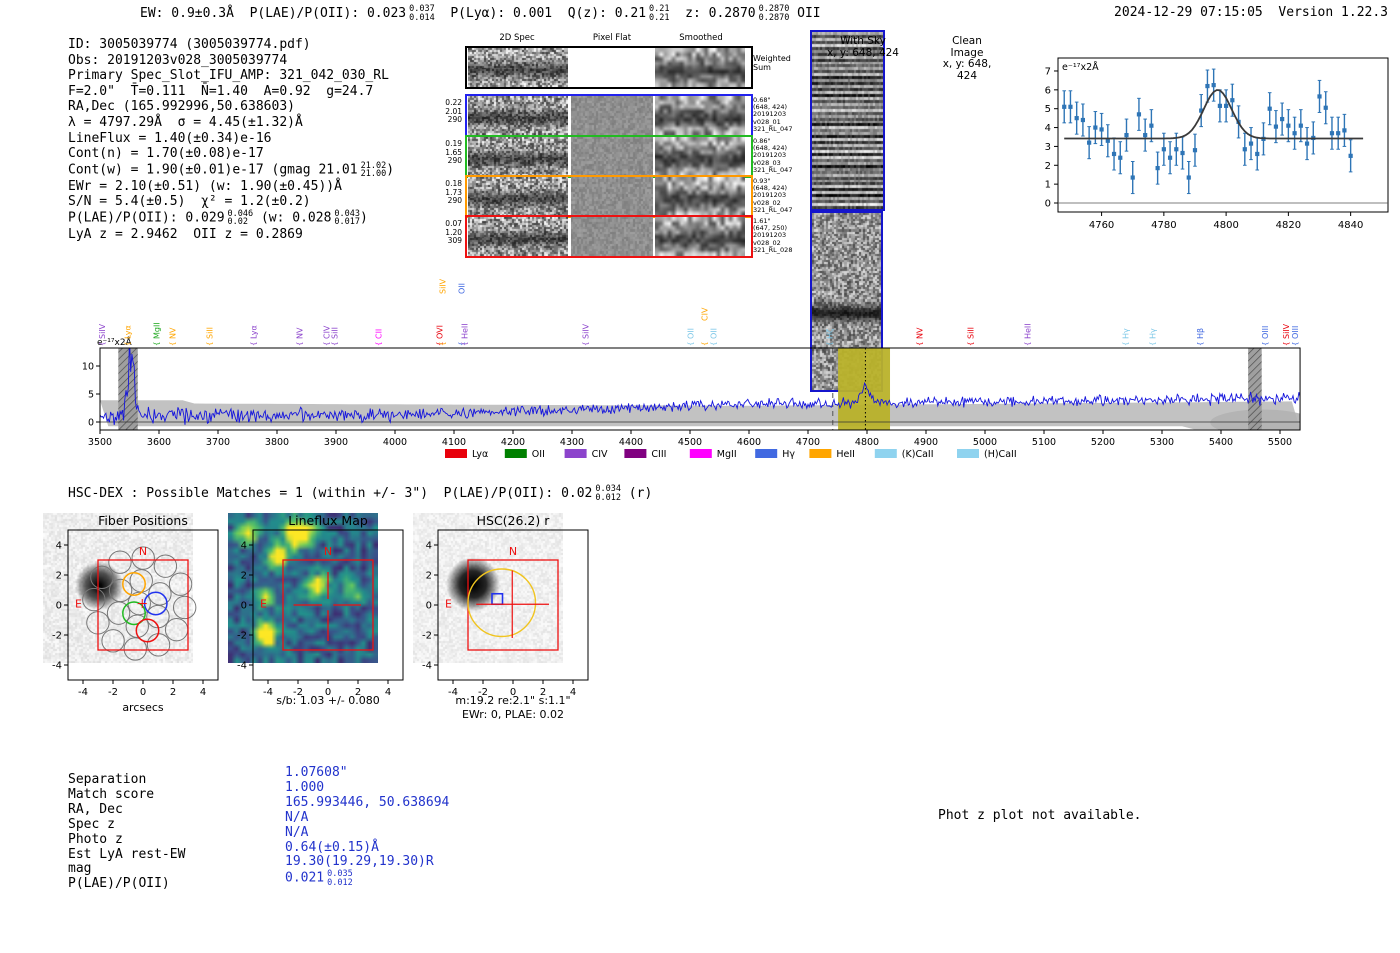  What do you see at coordinates (395, 442) in the screenshot?
I see `x-tick-label: 4000` at bounding box center [395, 442].